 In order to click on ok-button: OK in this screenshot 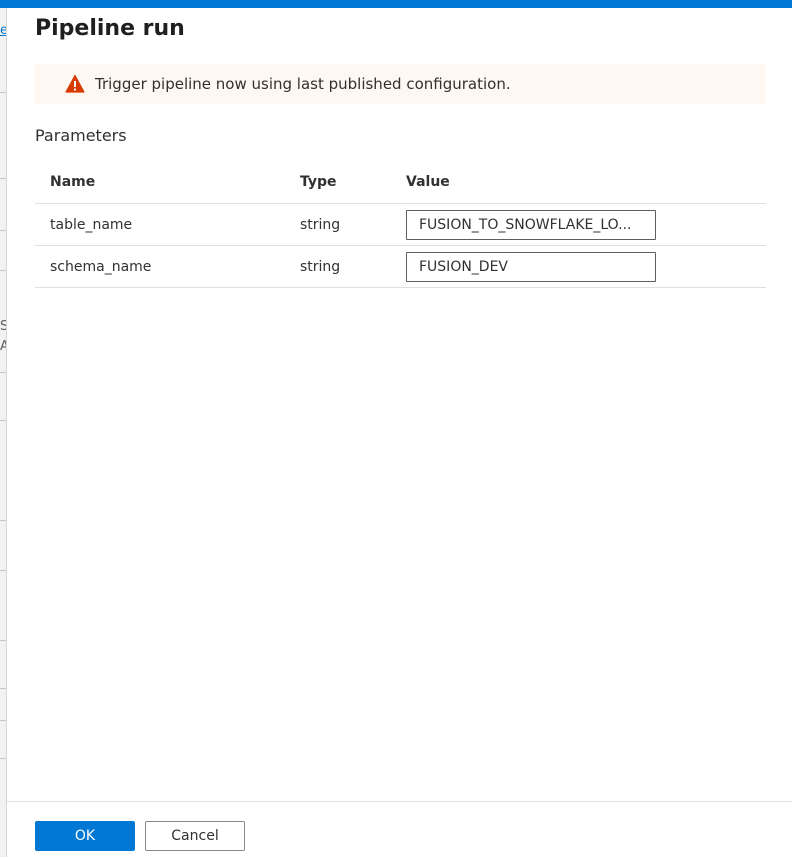, I will do `click(85, 836)`.